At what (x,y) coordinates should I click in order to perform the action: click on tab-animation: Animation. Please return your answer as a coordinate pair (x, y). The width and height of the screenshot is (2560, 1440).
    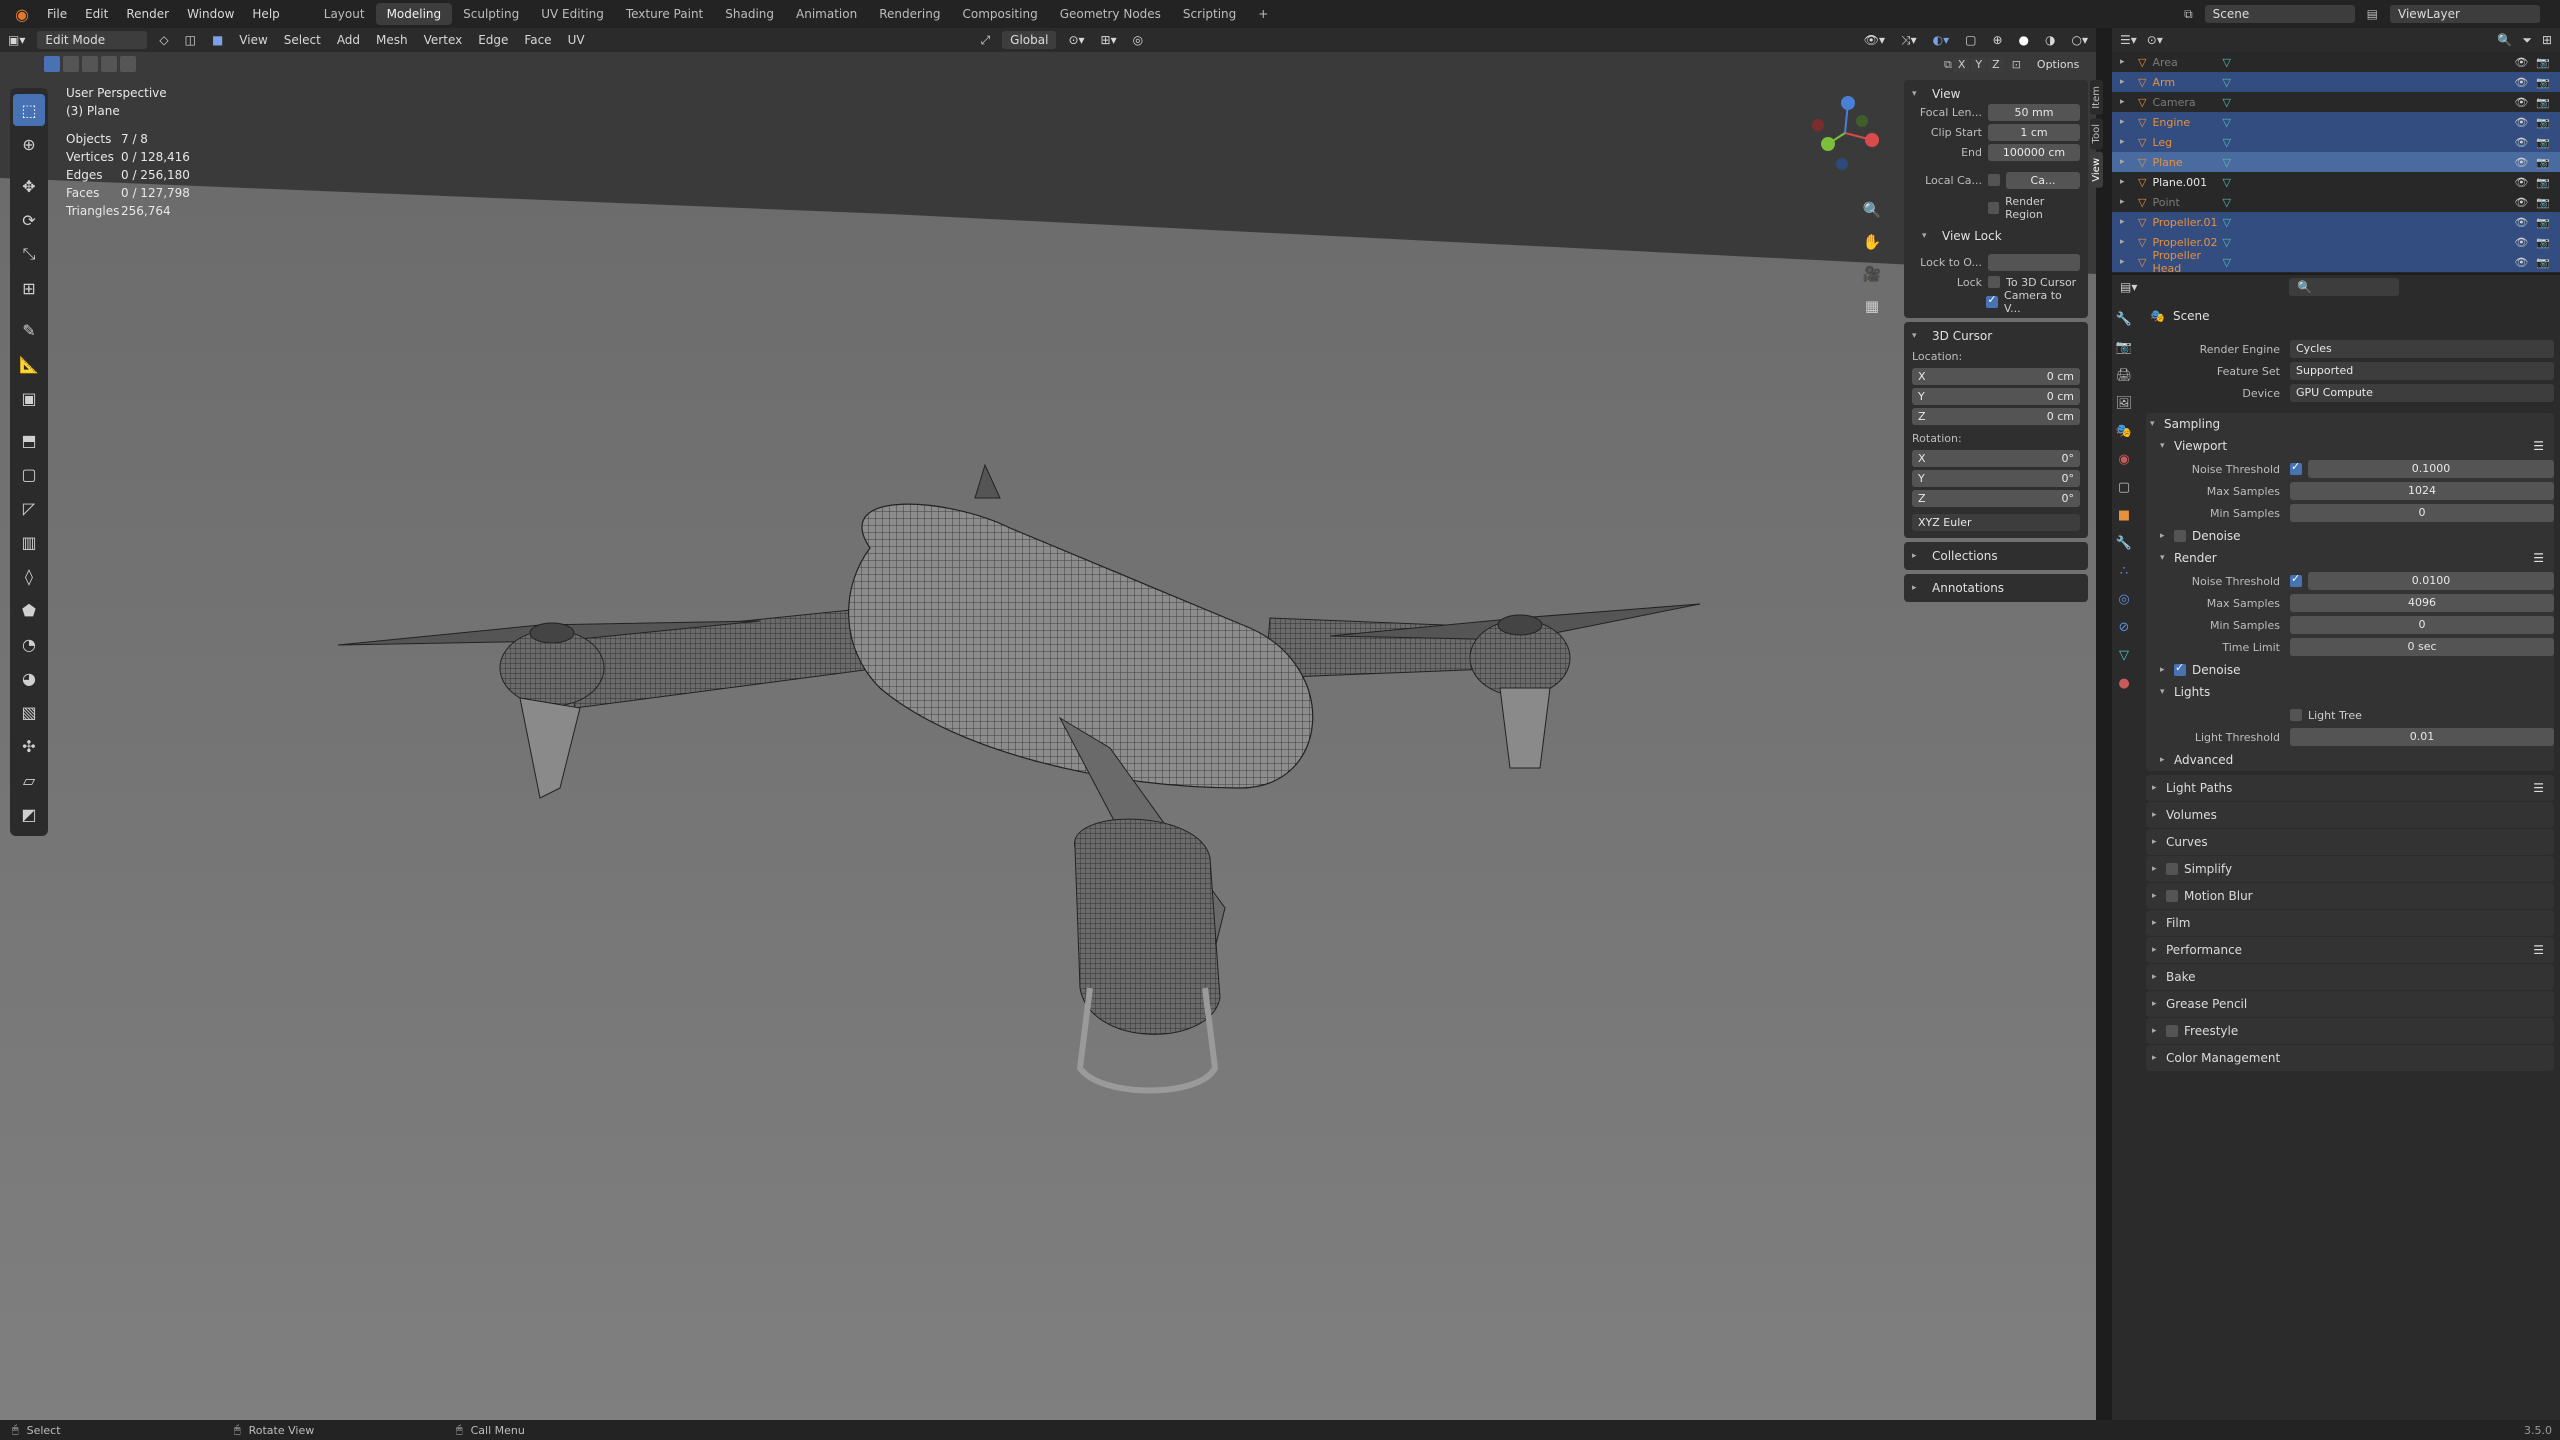
    Looking at the image, I should click on (826, 14).